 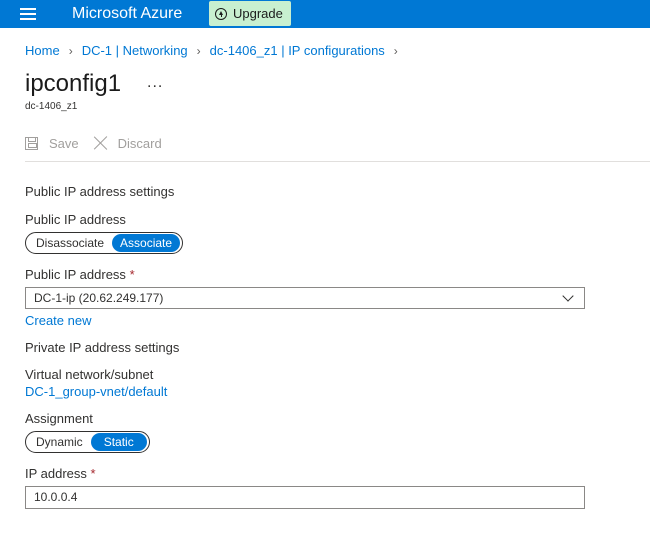 What do you see at coordinates (75, 274) in the screenshot?
I see `public-ip-select-label-text: Public IP address` at bounding box center [75, 274].